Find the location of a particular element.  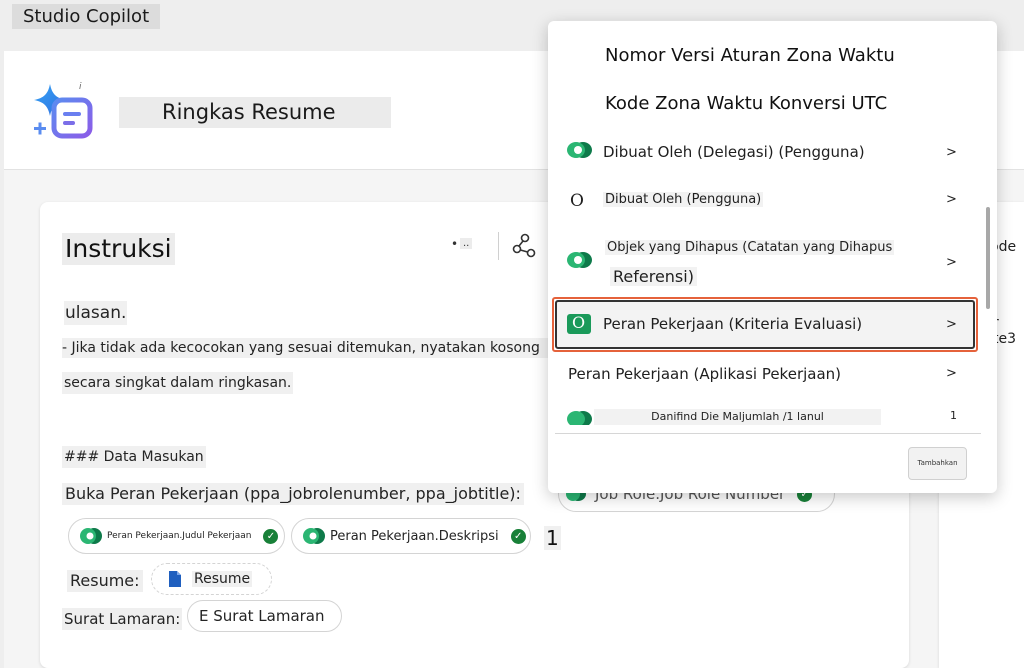

info-icon: i is located at coordinates (80, 87).